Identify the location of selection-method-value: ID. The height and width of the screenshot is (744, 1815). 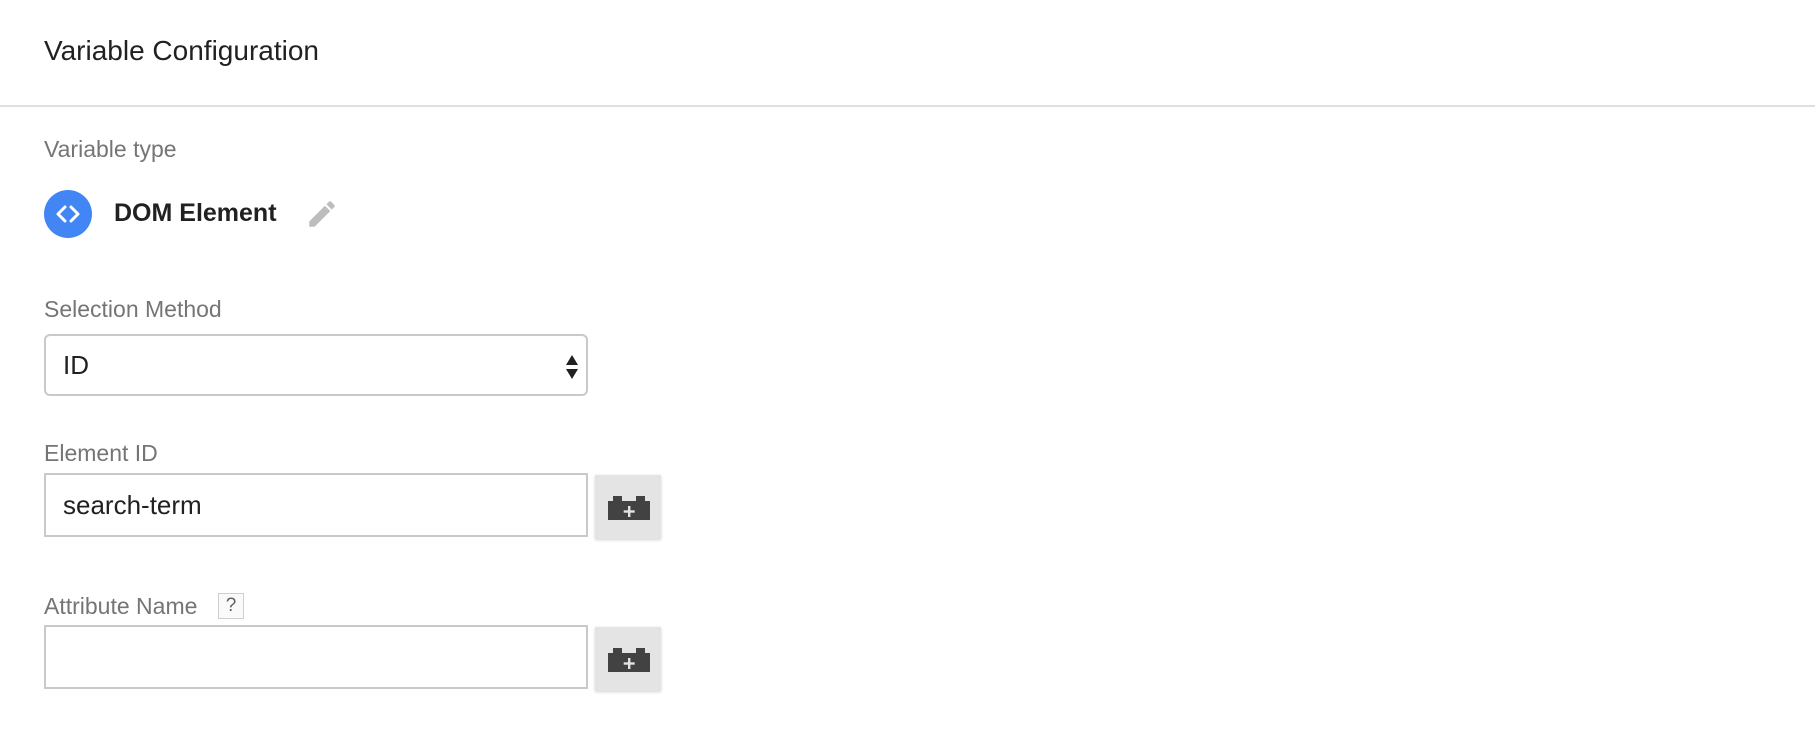
(76, 365).